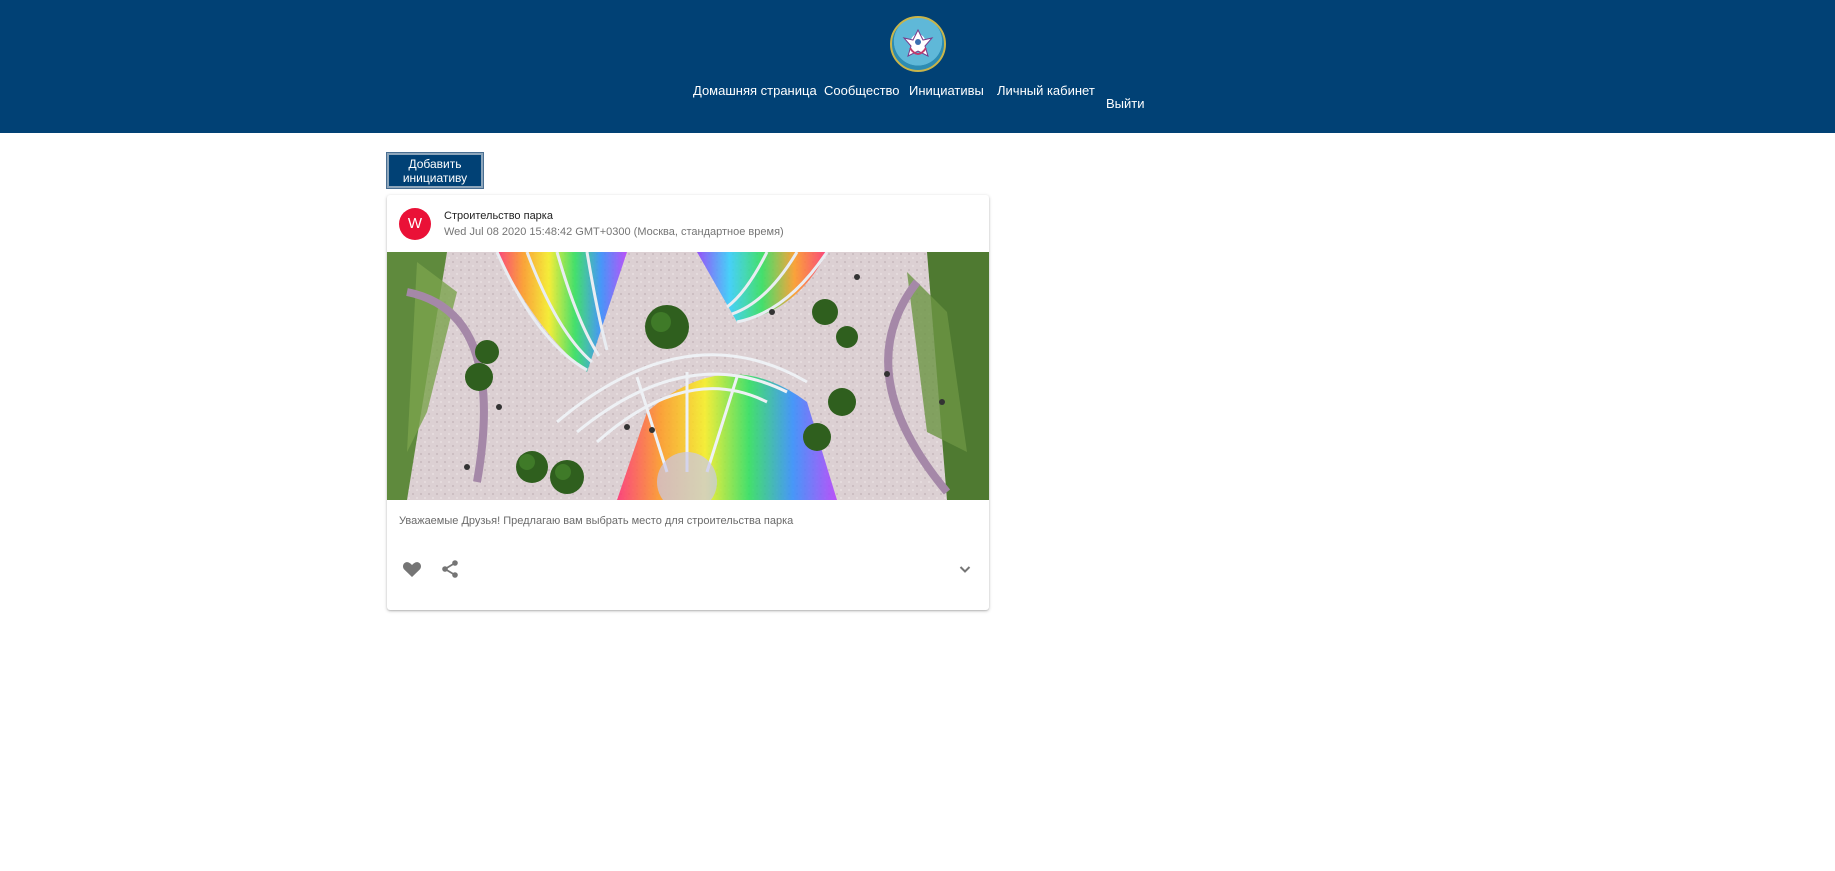  I want to click on nav-logout: Выйти, so click(1125, 103).